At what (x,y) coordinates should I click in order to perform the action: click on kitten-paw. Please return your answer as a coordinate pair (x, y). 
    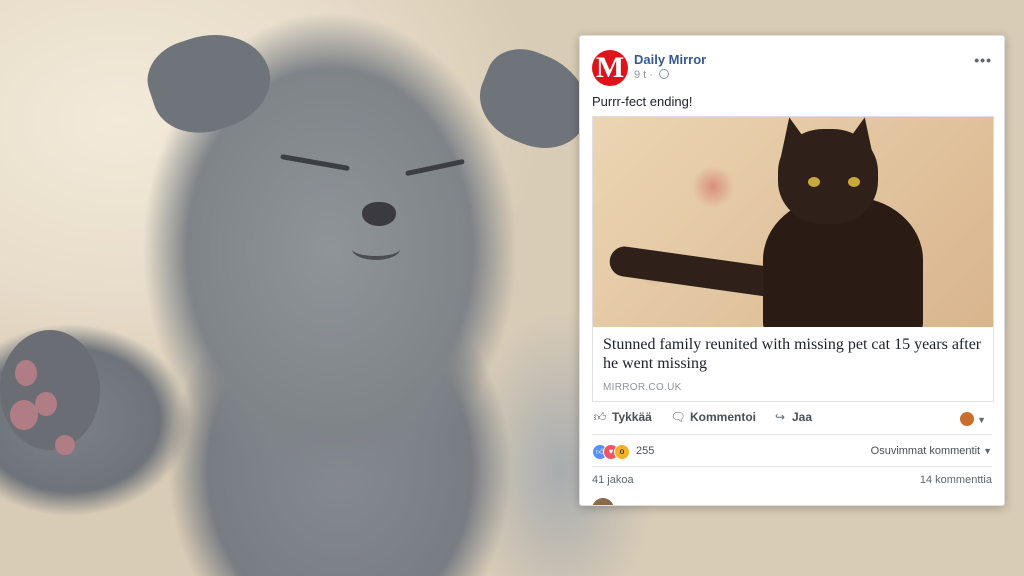
    Looking at the image, I should click on (50, 390).